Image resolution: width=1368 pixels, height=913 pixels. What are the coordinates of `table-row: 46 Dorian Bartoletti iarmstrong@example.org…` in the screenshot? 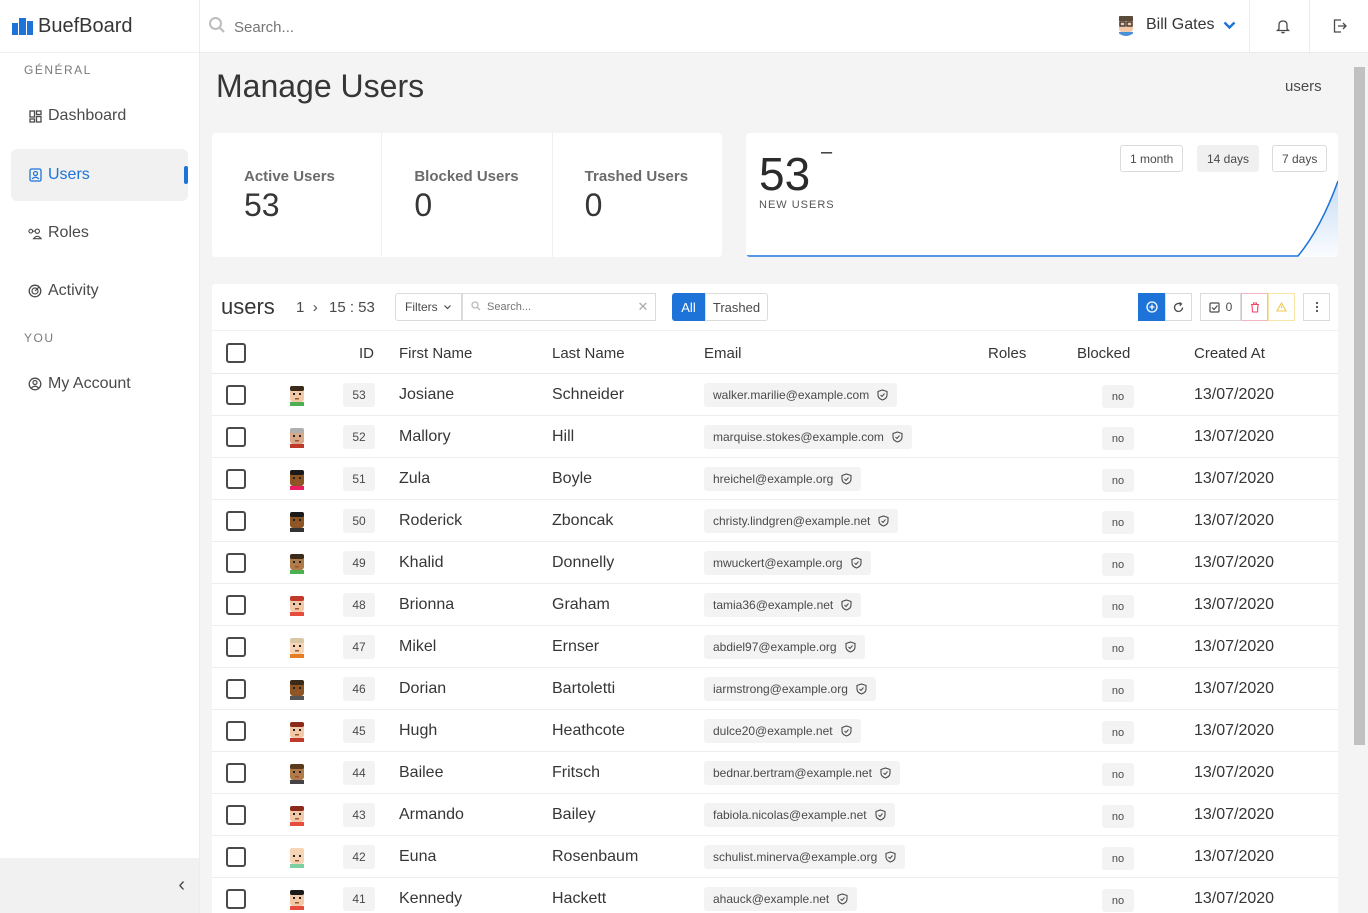 It's located at (775, 689).